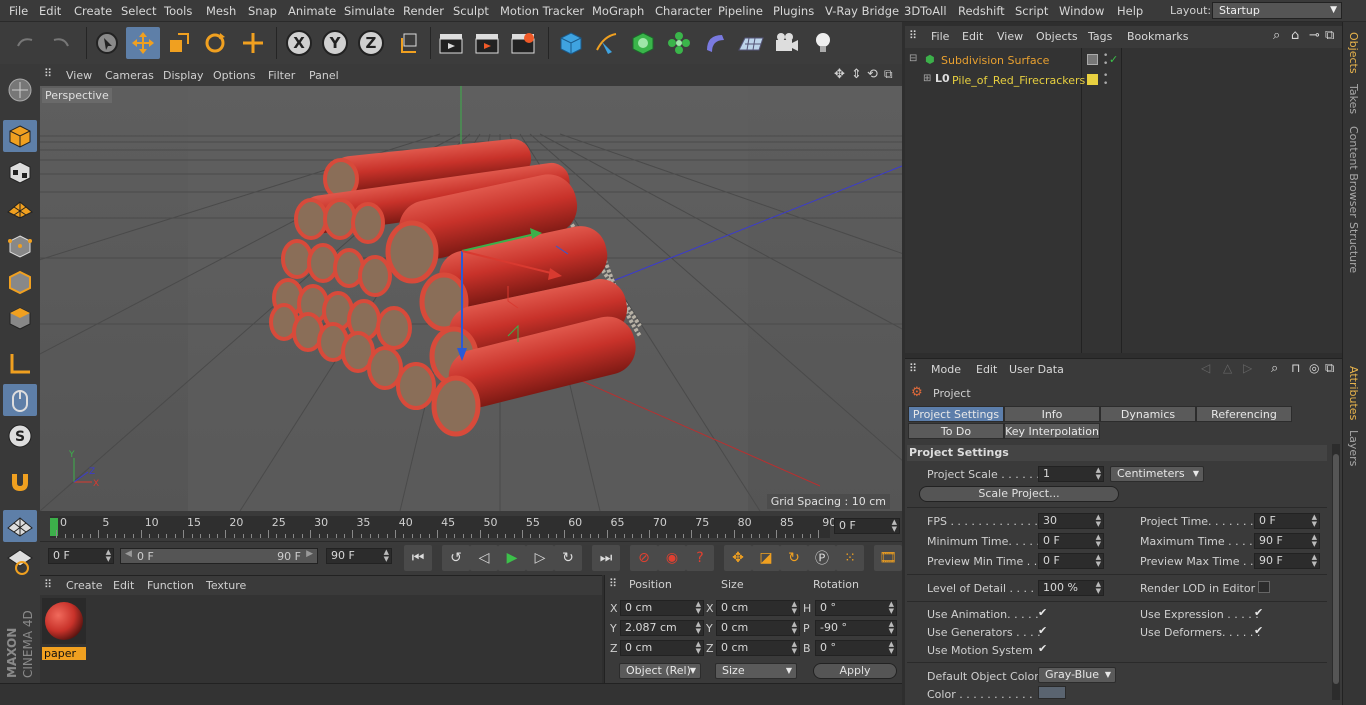 This screenshot has width=1366, height=705. I want to click on recent-tool-button, so click(253, 43).